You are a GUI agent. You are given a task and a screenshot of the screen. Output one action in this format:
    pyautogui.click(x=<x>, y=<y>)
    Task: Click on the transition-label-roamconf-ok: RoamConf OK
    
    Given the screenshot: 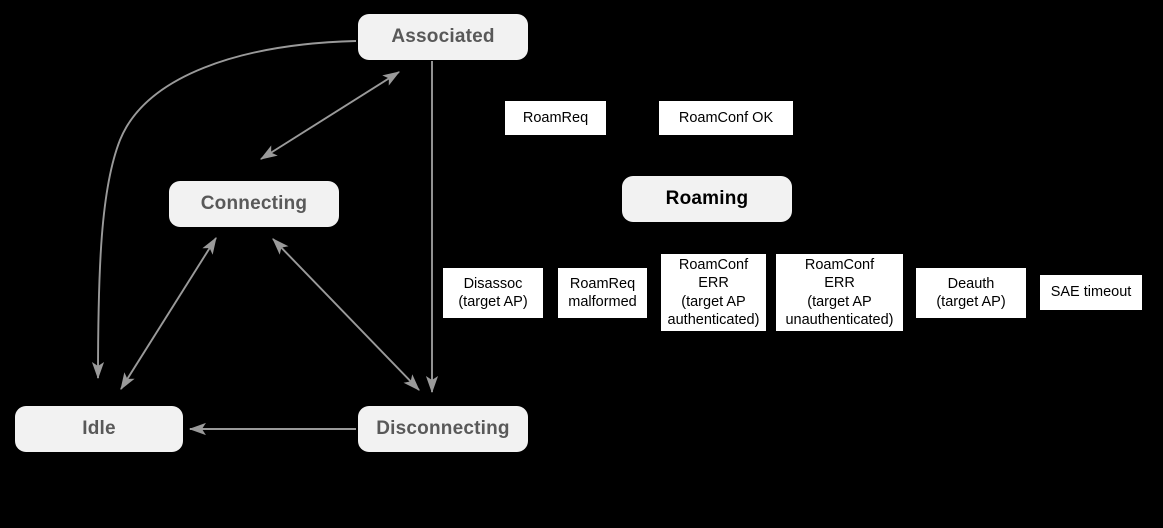 What is the action you would take?
    pyautogui.click(x=726, y=118)
    